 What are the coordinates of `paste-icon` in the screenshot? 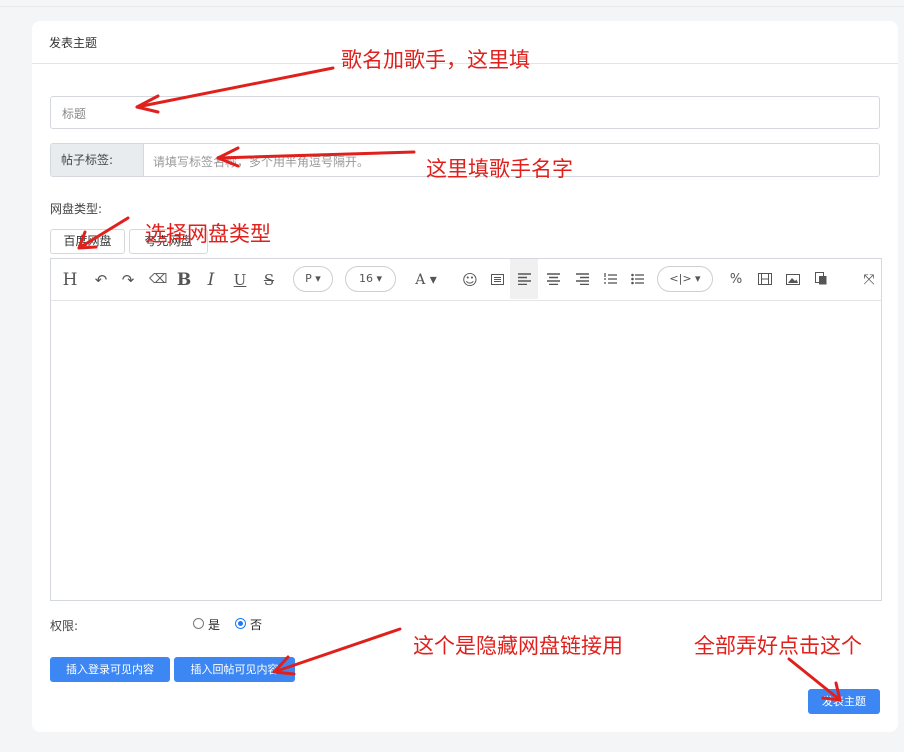 It's located at (821, 280).